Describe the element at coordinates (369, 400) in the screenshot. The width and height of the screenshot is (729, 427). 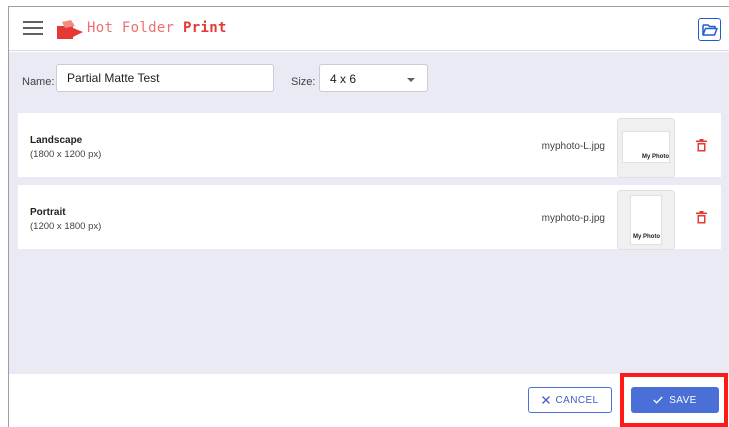
I see `dialog-footer: CANCEL SAVE` at that location.